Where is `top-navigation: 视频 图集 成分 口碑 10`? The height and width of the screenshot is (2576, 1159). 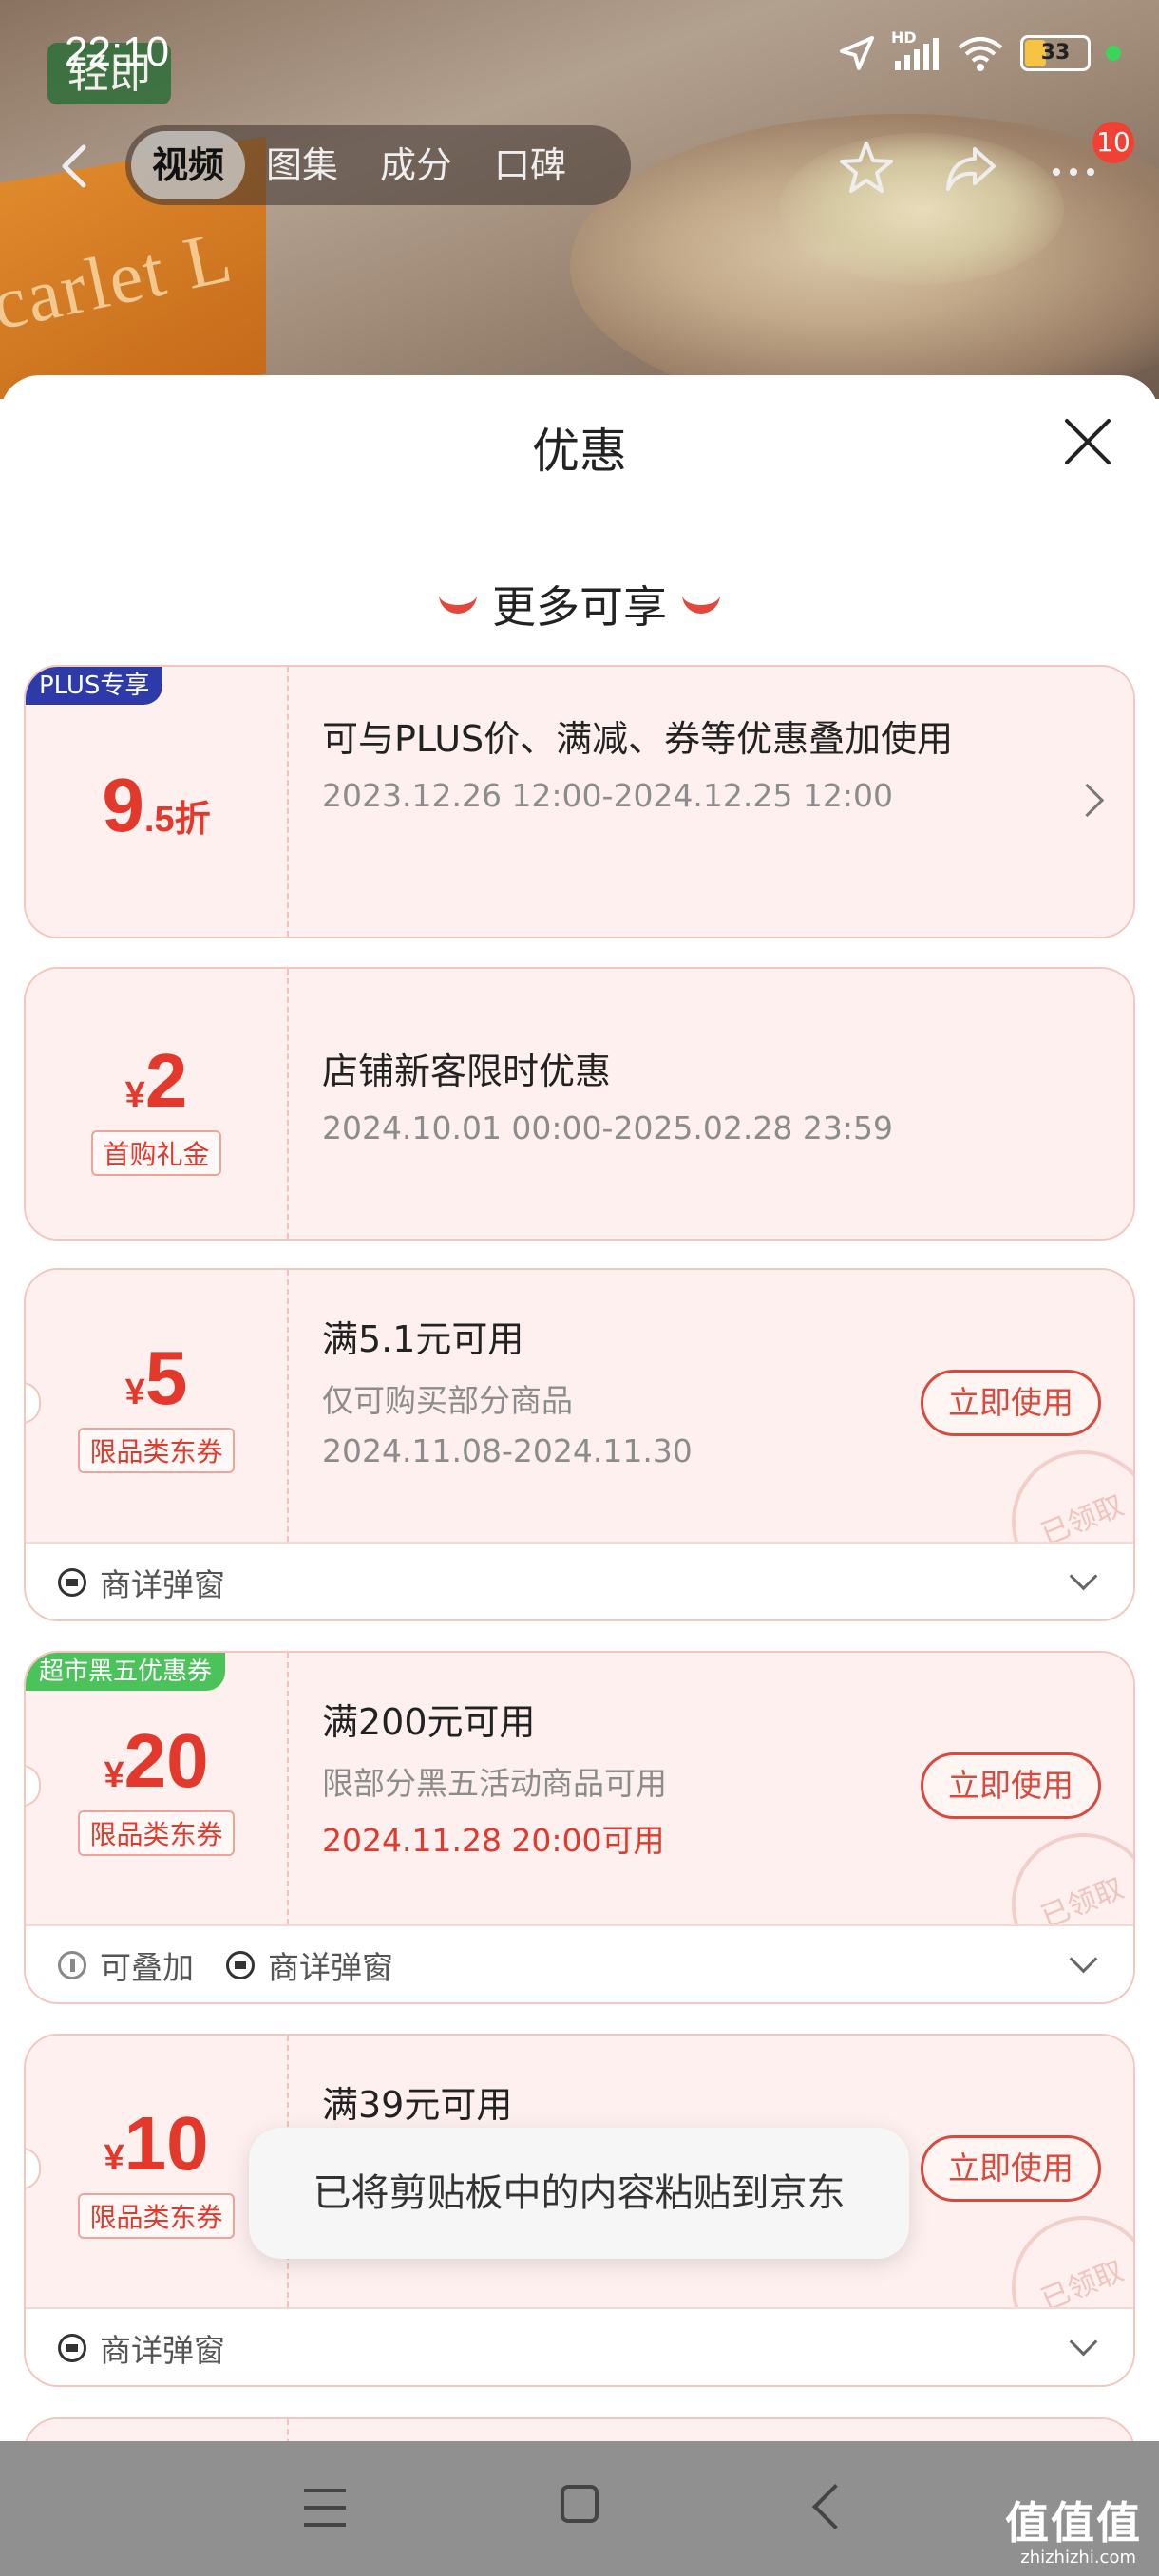
top-navigation: 视频 图集 成分 口碑 10 is located at coordinates (579, 165).